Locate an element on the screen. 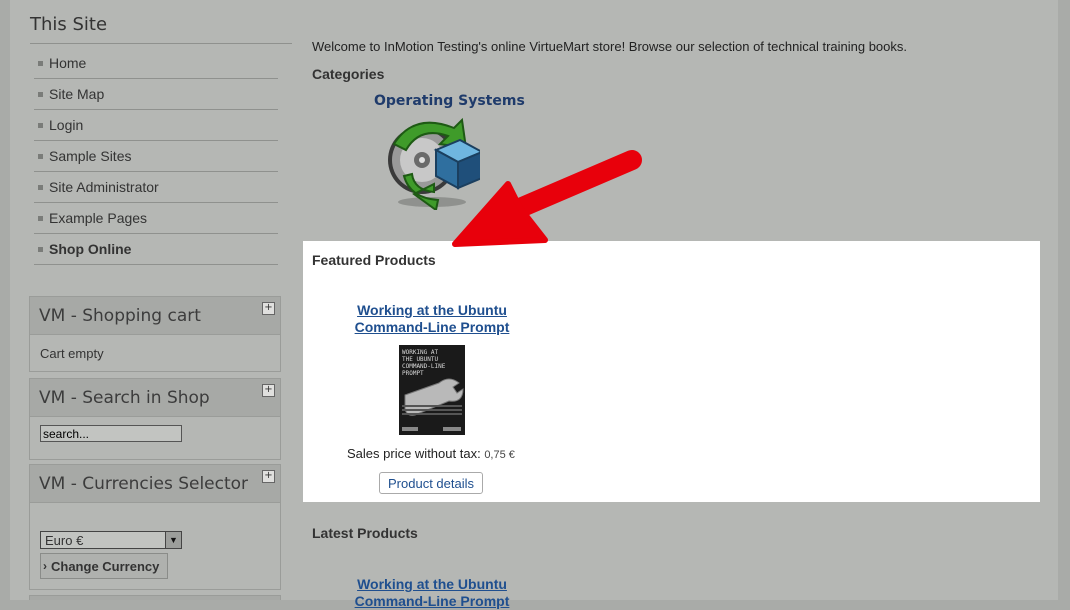 The image size is (1070, 610). product-details-button: Product details is located at coordinates (431, 483).